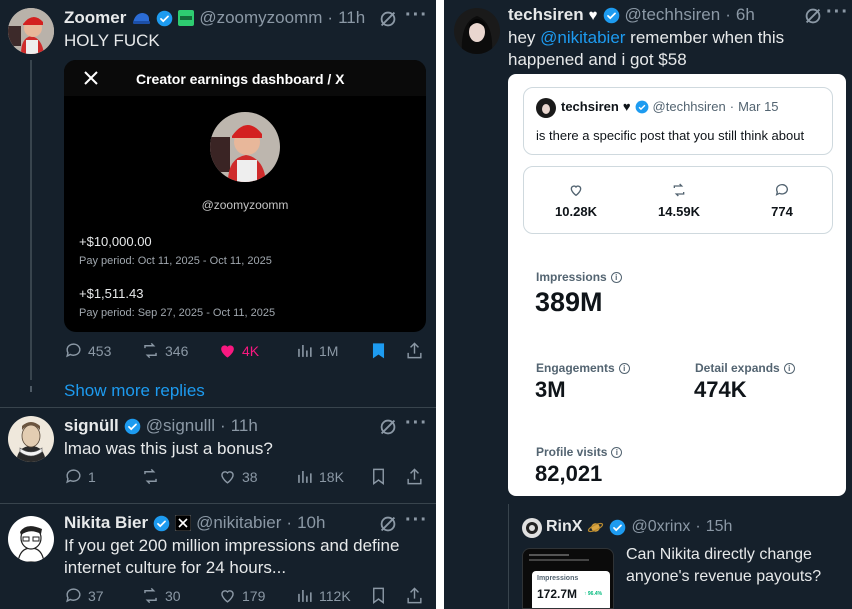  What do you see at coordinates (111, 293) in the screenshot?
I see `earning-amount-2: +$1,511.43` at bounding box center [111, 293].